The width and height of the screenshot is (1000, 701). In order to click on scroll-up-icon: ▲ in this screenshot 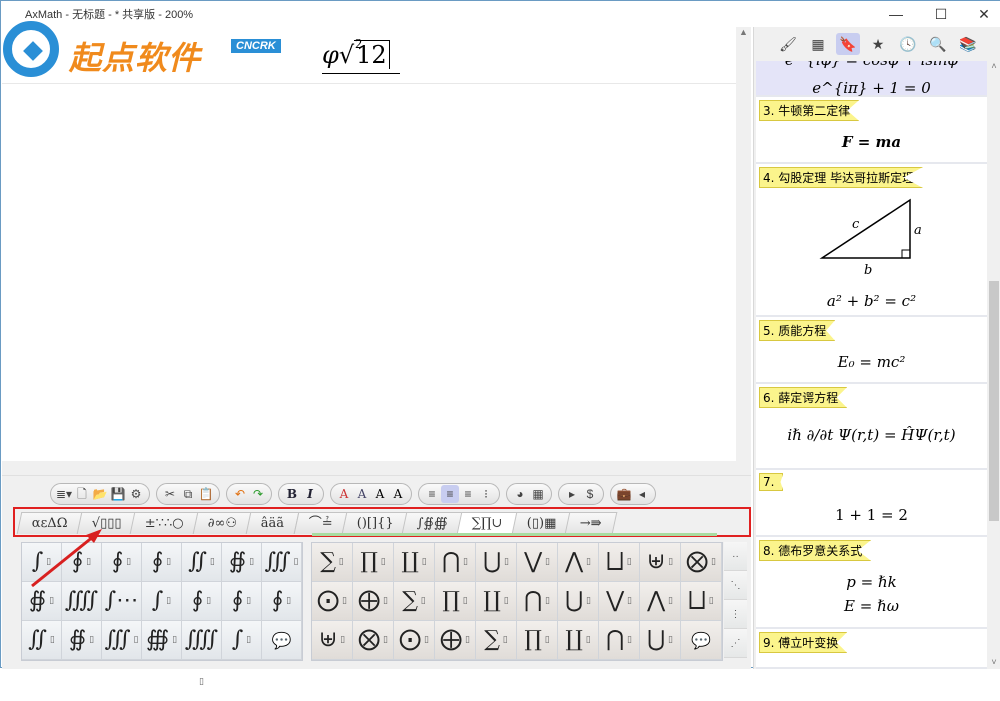, I will do `click(743, 32)`.